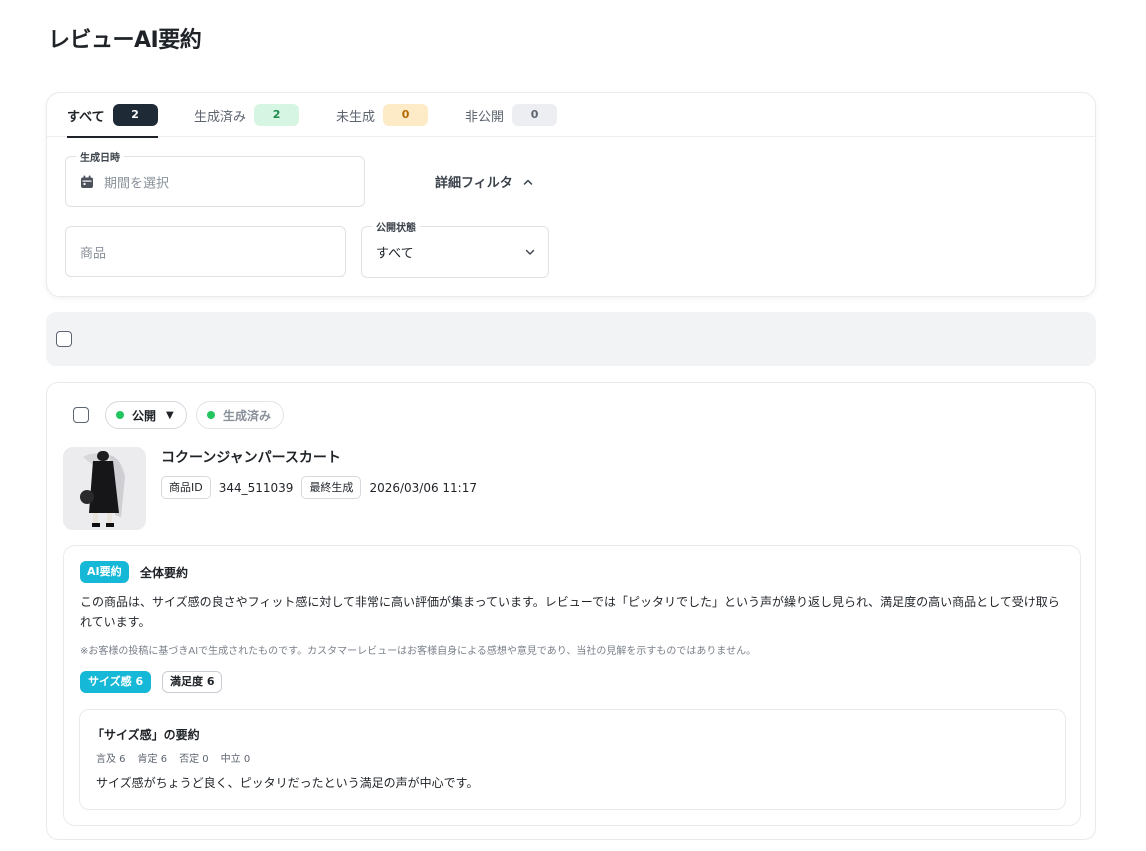 The image size is (1146, 851). I want to click on stat-positive: 肯定 6, so click(152, 759).